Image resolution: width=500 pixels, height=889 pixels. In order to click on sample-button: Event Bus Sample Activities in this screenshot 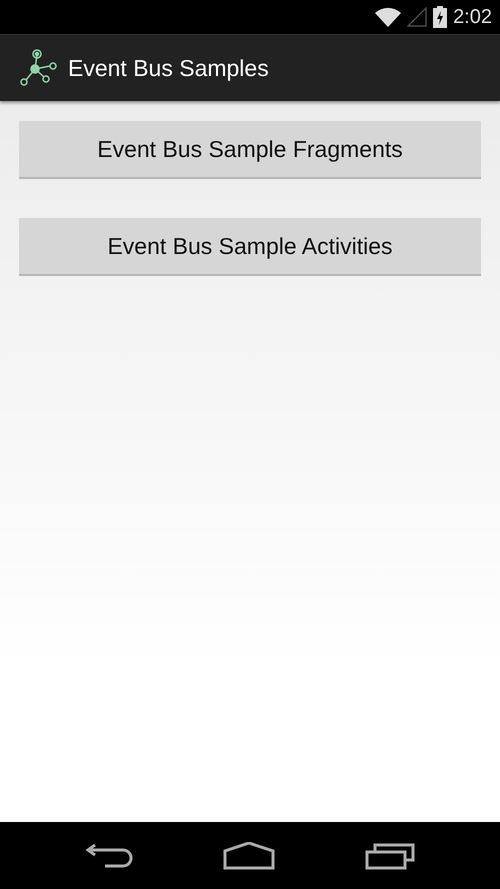, I will do `click(250, 247)`.